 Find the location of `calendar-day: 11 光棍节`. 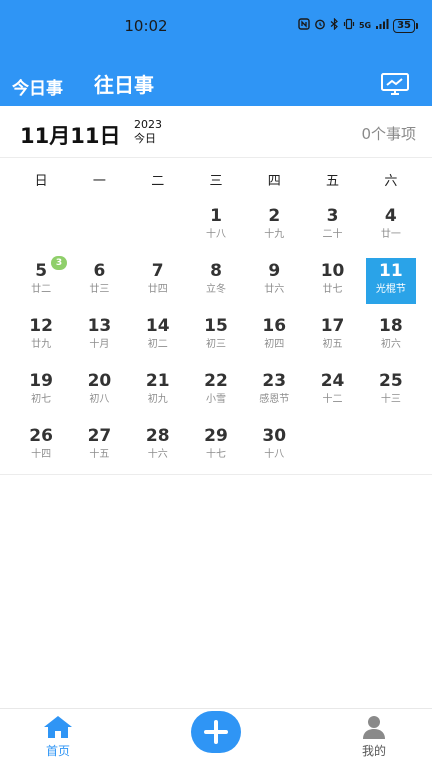

calendar-day: 11 光棍节 is located at coordinates (391, 285).